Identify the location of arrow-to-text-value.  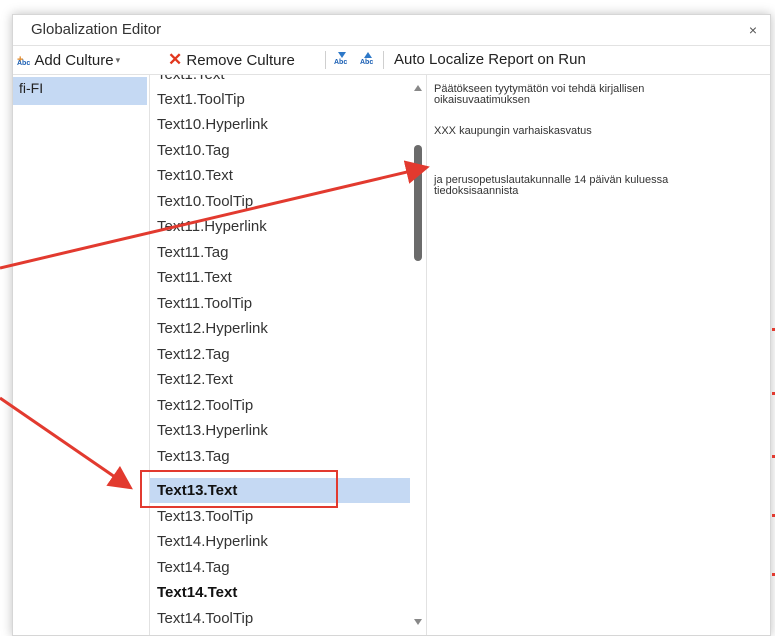
(215, 215).